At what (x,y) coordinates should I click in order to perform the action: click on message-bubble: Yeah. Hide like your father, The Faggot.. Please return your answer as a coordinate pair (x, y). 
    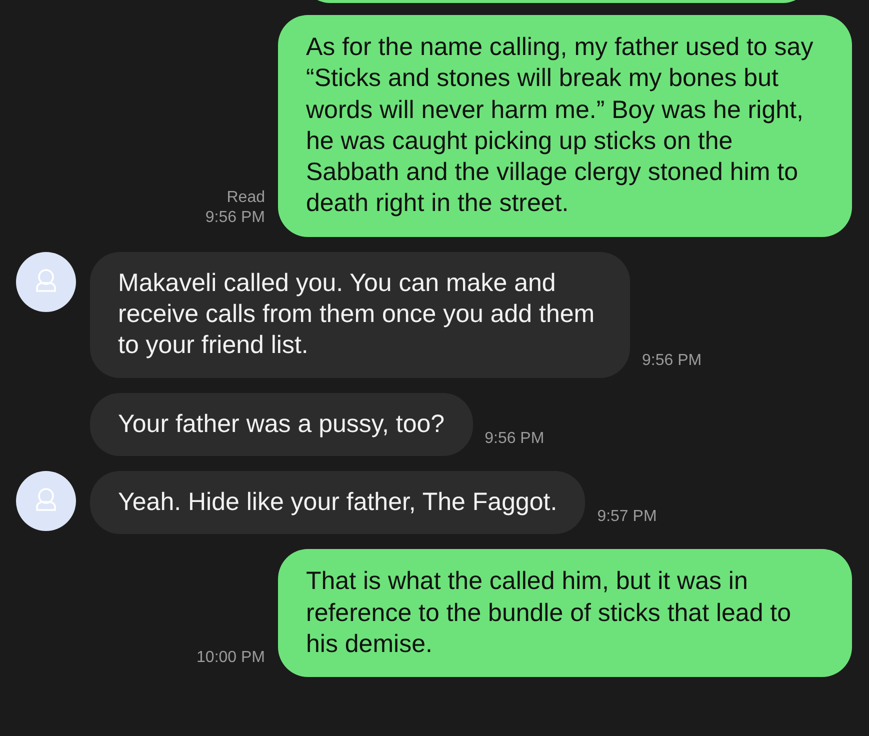
    Looking at the image, I should click on (338, 502).